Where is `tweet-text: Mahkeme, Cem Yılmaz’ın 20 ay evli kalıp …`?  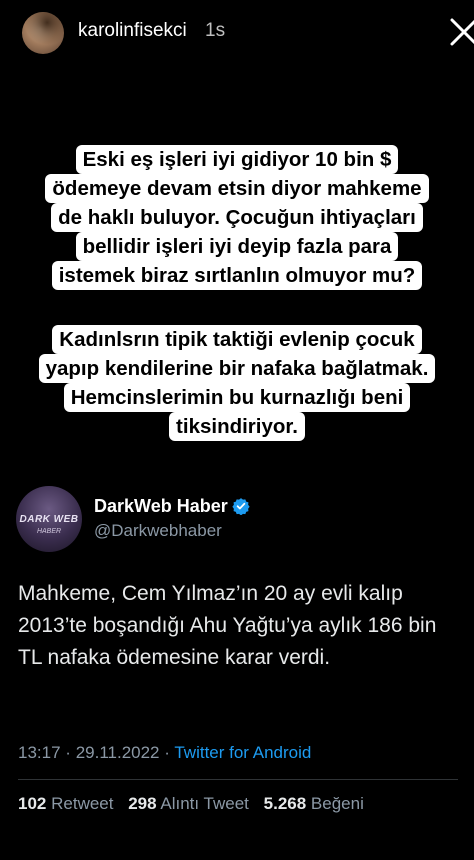 tweet-text: Mahkeme, Cem Yılmaz’ın 20 ay evli kalıp … is located at coordinates (227, 625).